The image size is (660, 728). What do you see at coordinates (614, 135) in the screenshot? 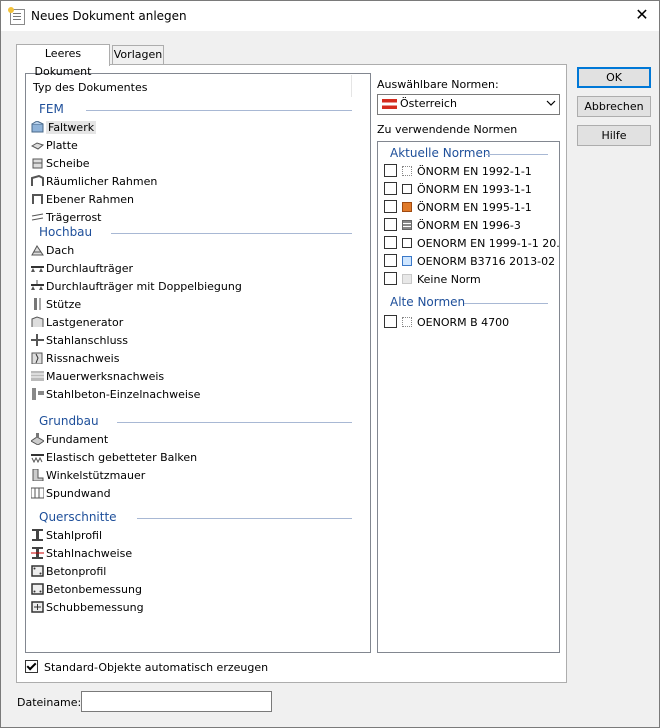
I see `help-button: Hilfe` at bounding box center [614, 135].